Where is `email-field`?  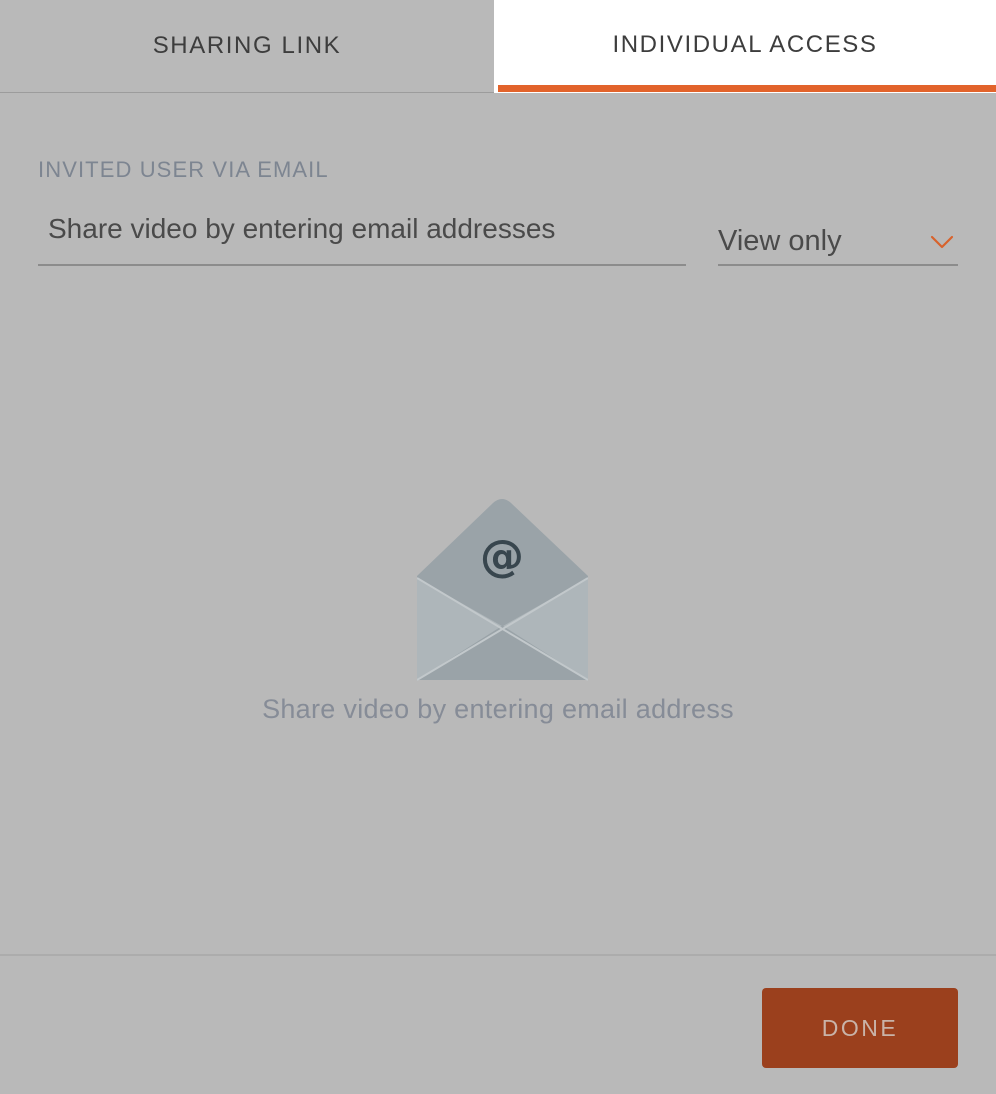 email-field is located at coordinates (362, 235).